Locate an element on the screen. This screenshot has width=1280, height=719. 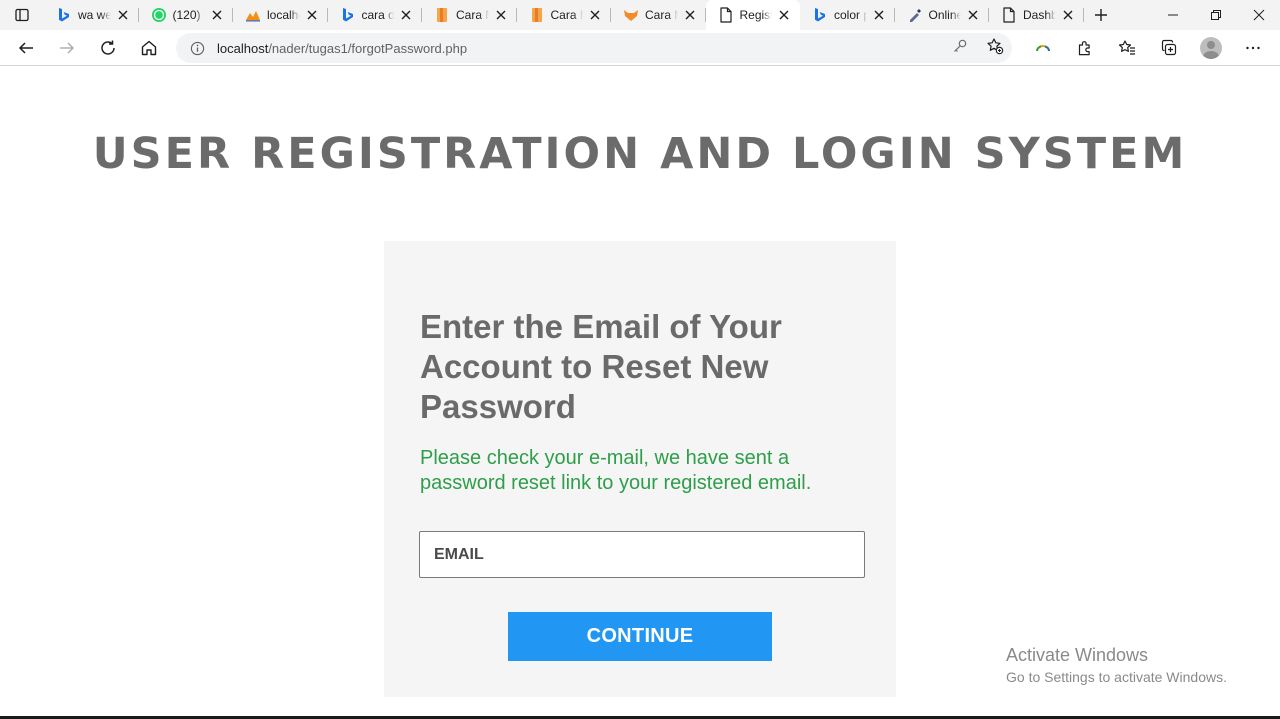
home-icon is located at coordinates (148, 47).